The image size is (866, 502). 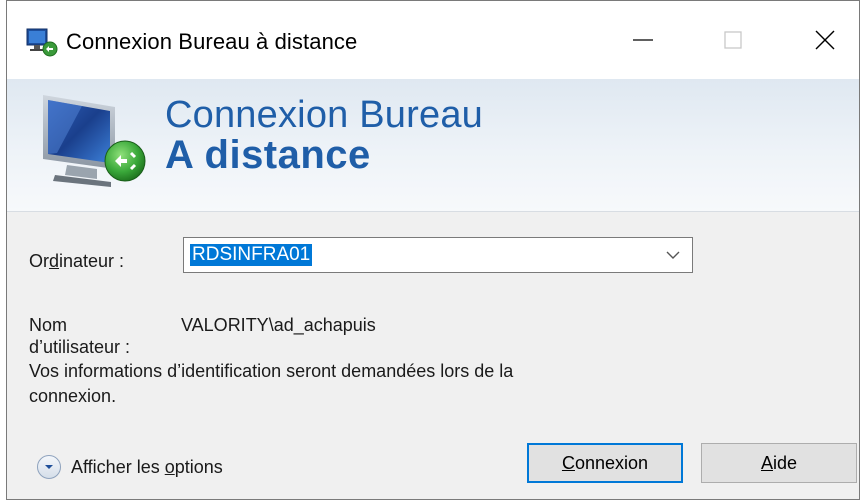 What do you see at coordinates (169, 466) in the screenshot?
I see `options-label-accesskey: o` at bounding box center [169, 466].